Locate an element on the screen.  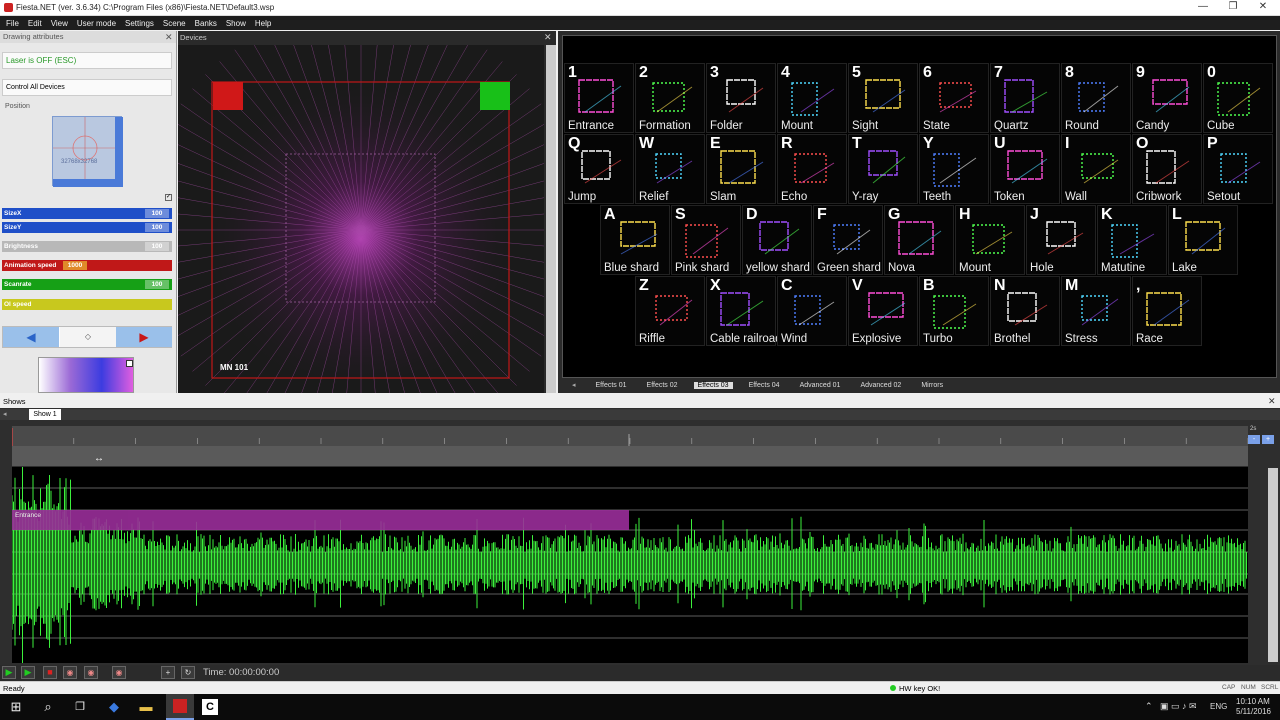
tab-effects-04: Effects 04 is located at coordinates (764, 385).